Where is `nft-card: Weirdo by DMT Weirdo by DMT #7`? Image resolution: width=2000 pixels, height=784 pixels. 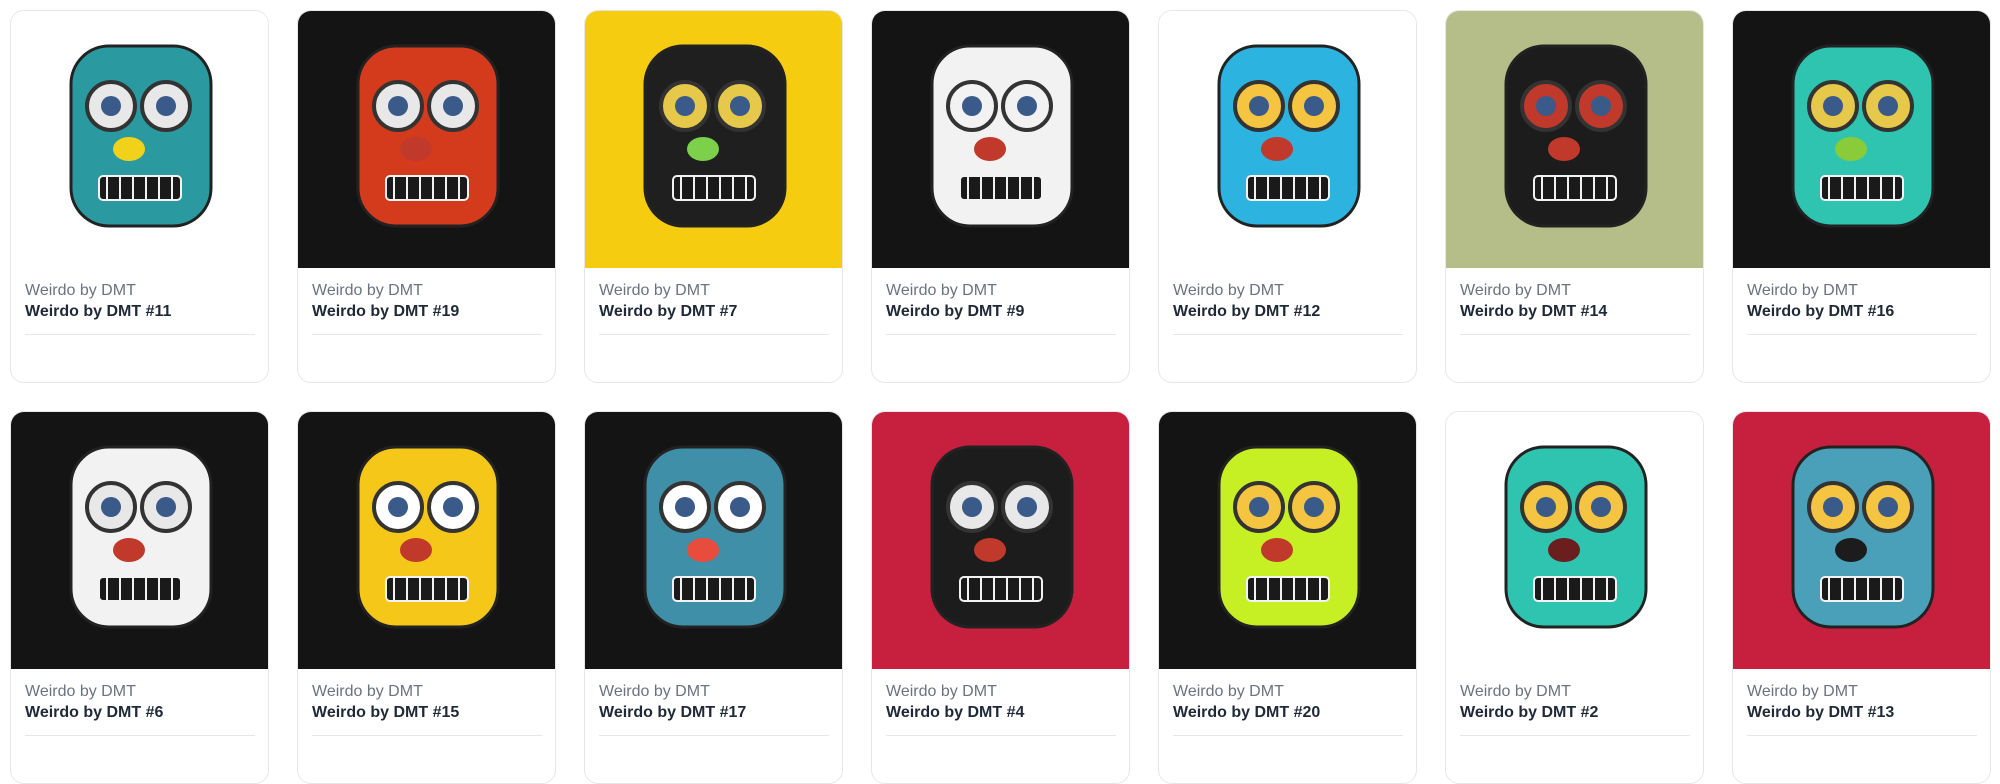
nft-card: Weirdo by DMT Weirdo by DMT #7 is located at coordinates (713, 196).